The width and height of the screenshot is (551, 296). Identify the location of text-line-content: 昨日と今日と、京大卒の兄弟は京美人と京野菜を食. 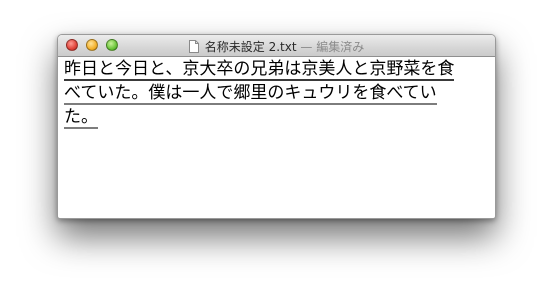
(259, 70).